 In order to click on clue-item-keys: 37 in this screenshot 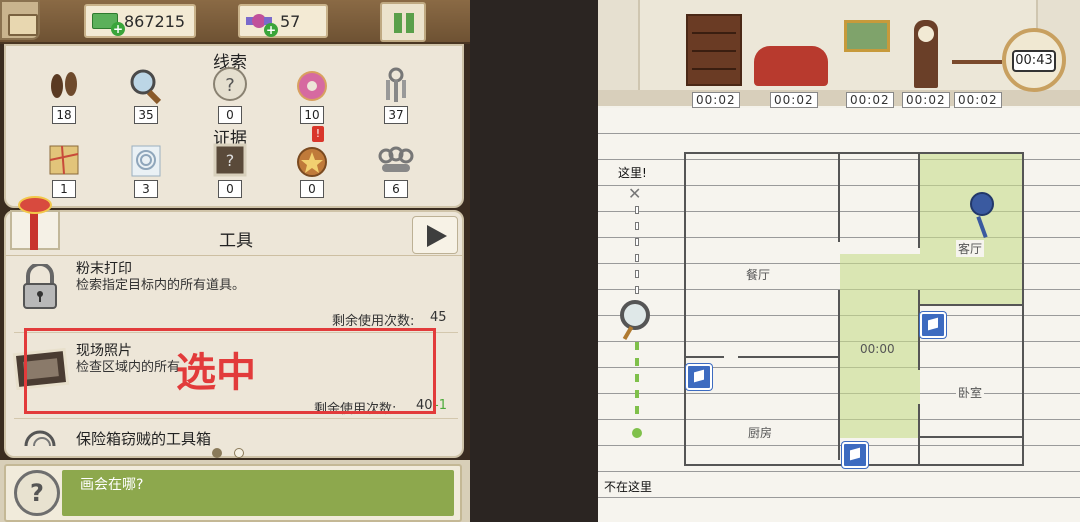, I will do `click(396, 101)`.